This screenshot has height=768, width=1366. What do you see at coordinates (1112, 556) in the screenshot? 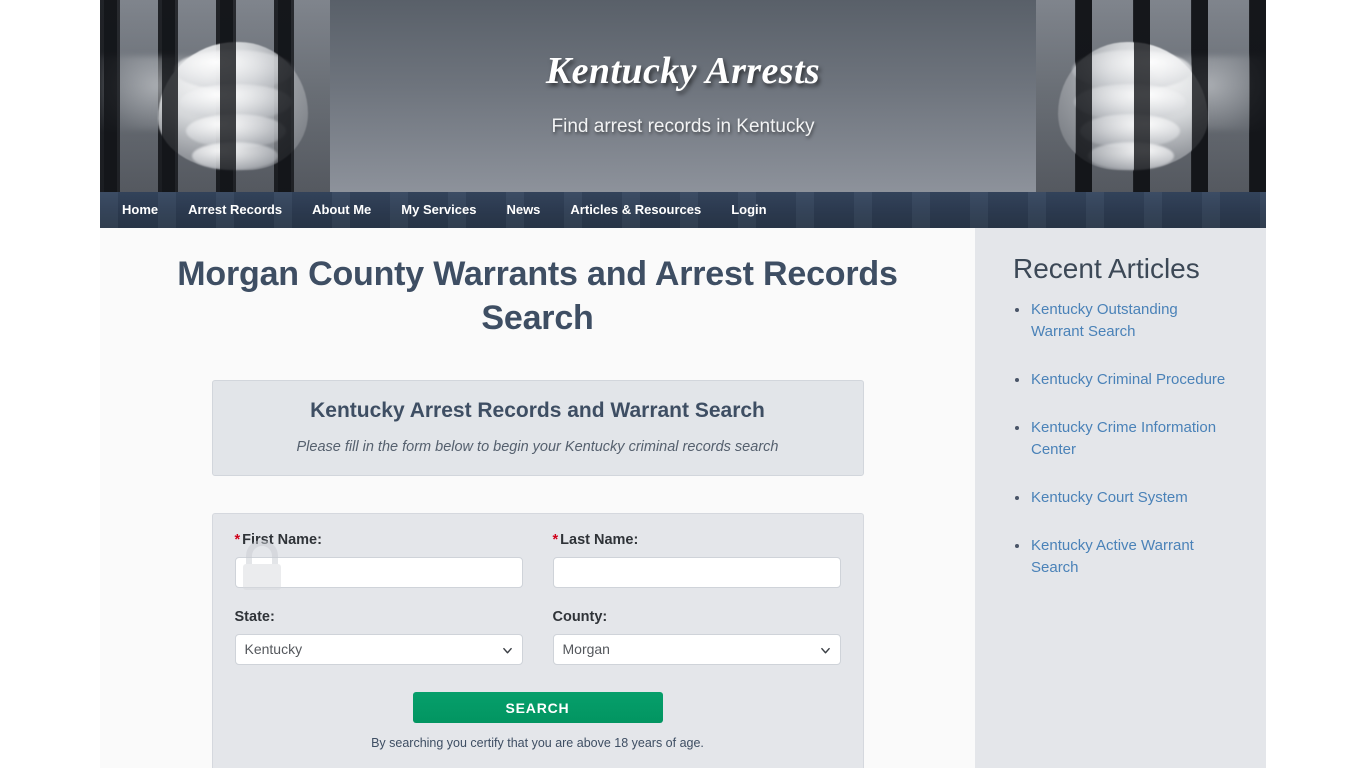
I see `article-link-active-warrant-search: Kentucky Active Warrant Search` at bounding box center [1112, 556].